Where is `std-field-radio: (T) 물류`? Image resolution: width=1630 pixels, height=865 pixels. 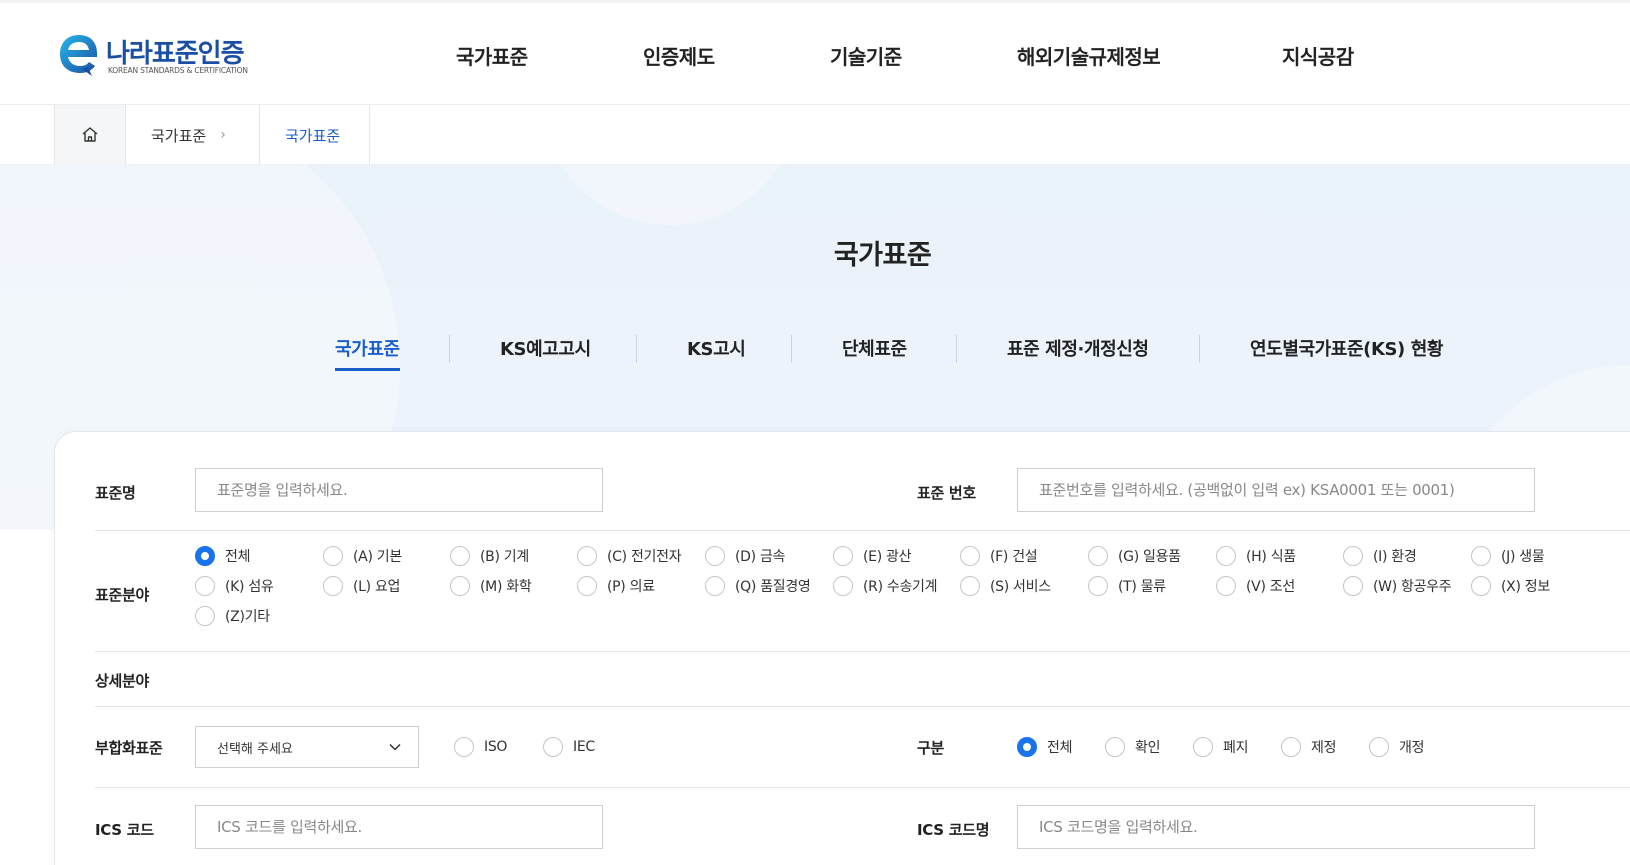
std-field-radio: (T) 물류 is located at coordinates (1127, 586).